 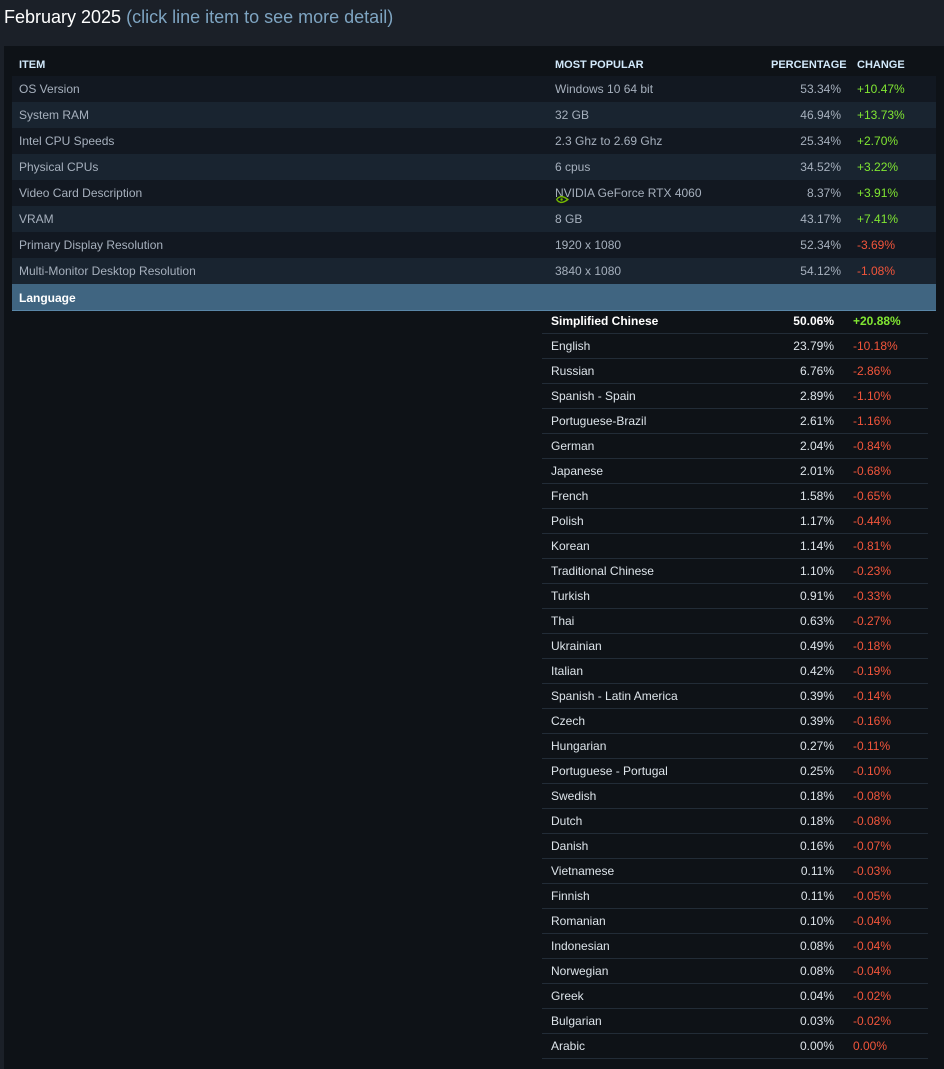 I want to click on table-row: OS Version Windows 10 64 bit 53.34% +10.47%, so click(x=474, y=89).